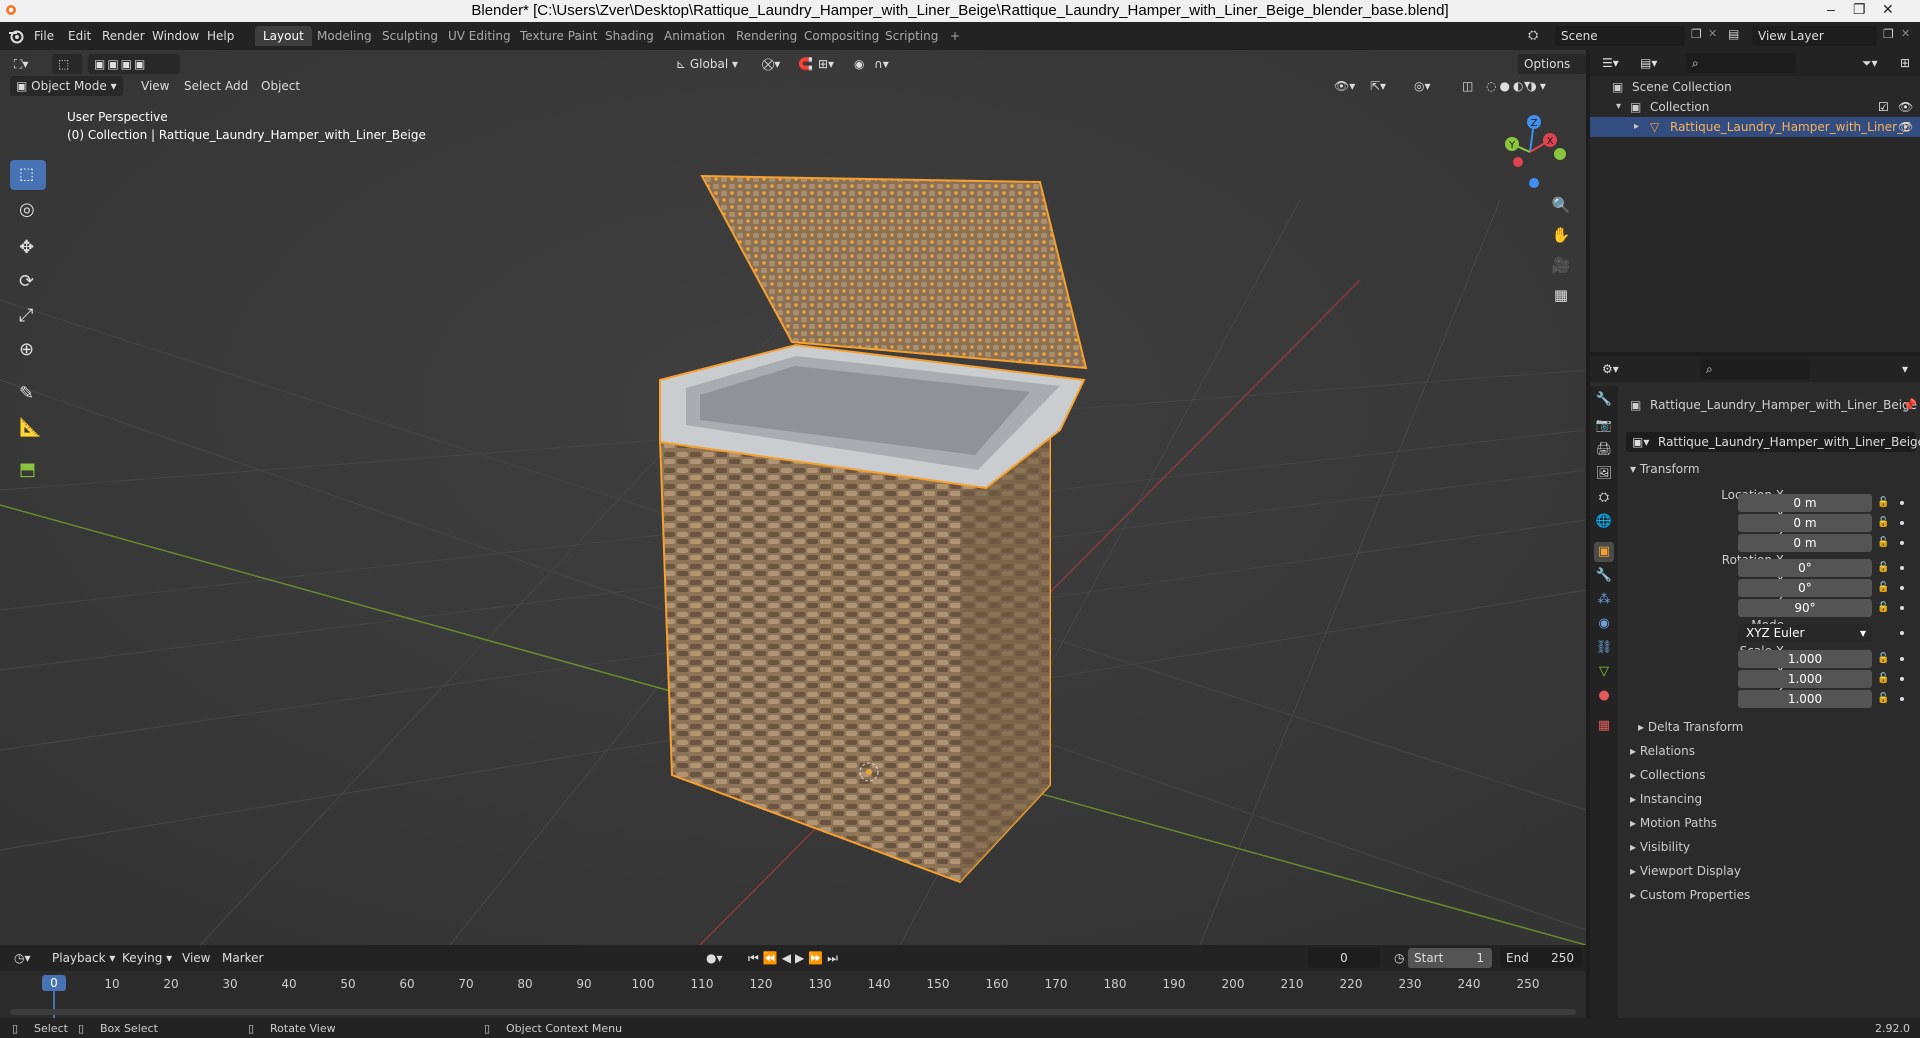 The height and width of the screenshot is (1038, 1920). What do you see at coordinates (1665, 469) in the screenshot?
I see `transform-section-header: ▾ Transform` at bounding box center [1665, 469].